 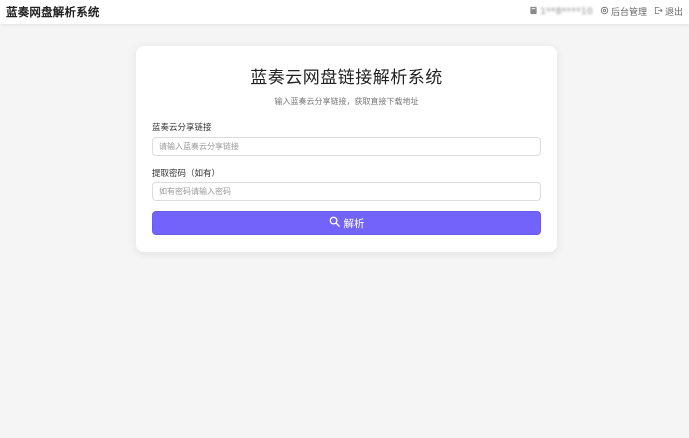 I want to click on admin-link: 后台管理, so click(x=623, y=11).